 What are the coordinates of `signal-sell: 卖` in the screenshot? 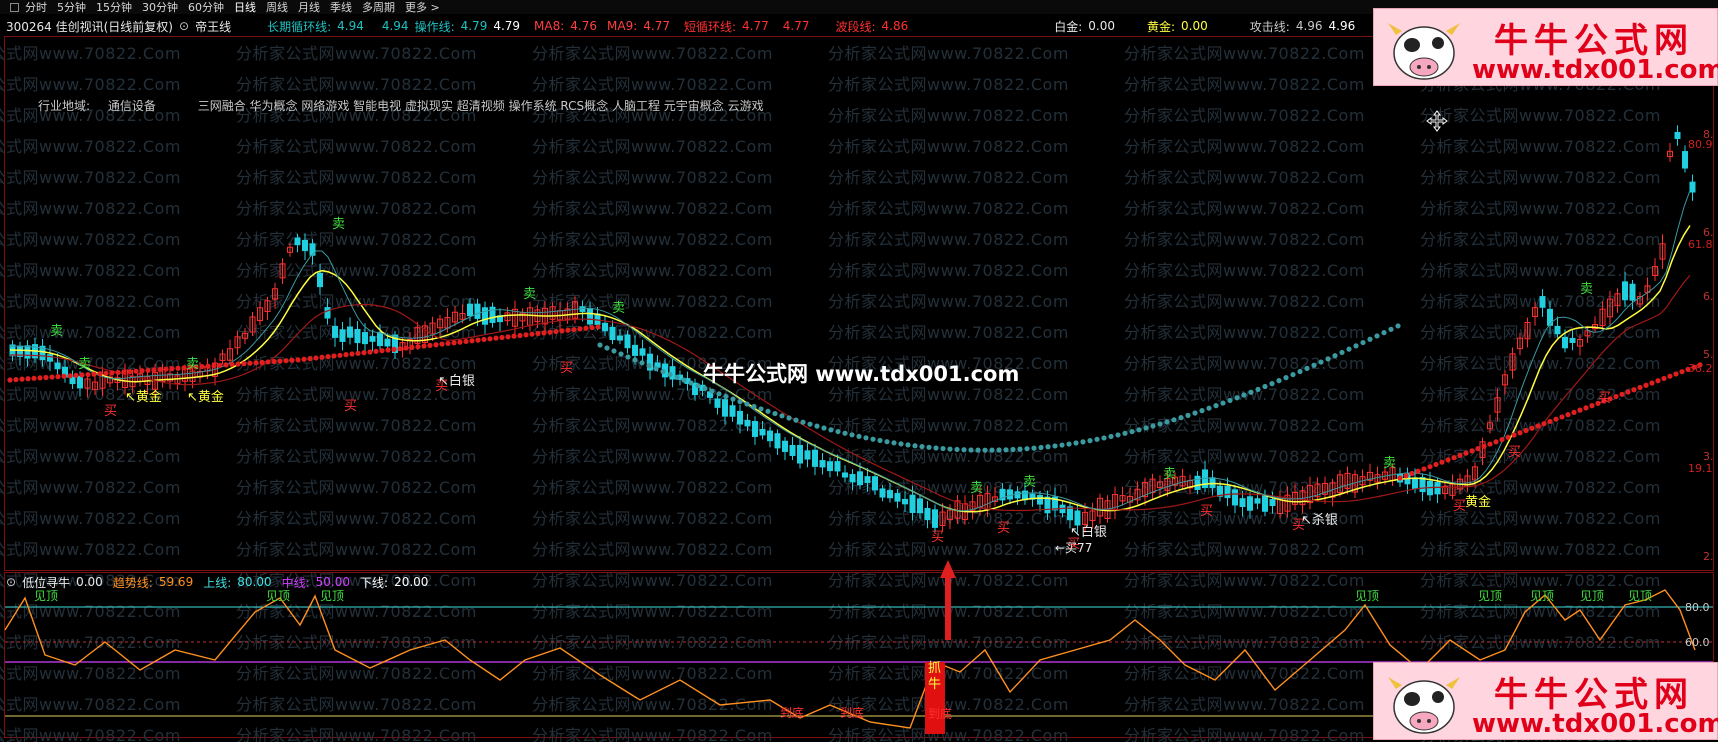 It's located at (1029, 482).